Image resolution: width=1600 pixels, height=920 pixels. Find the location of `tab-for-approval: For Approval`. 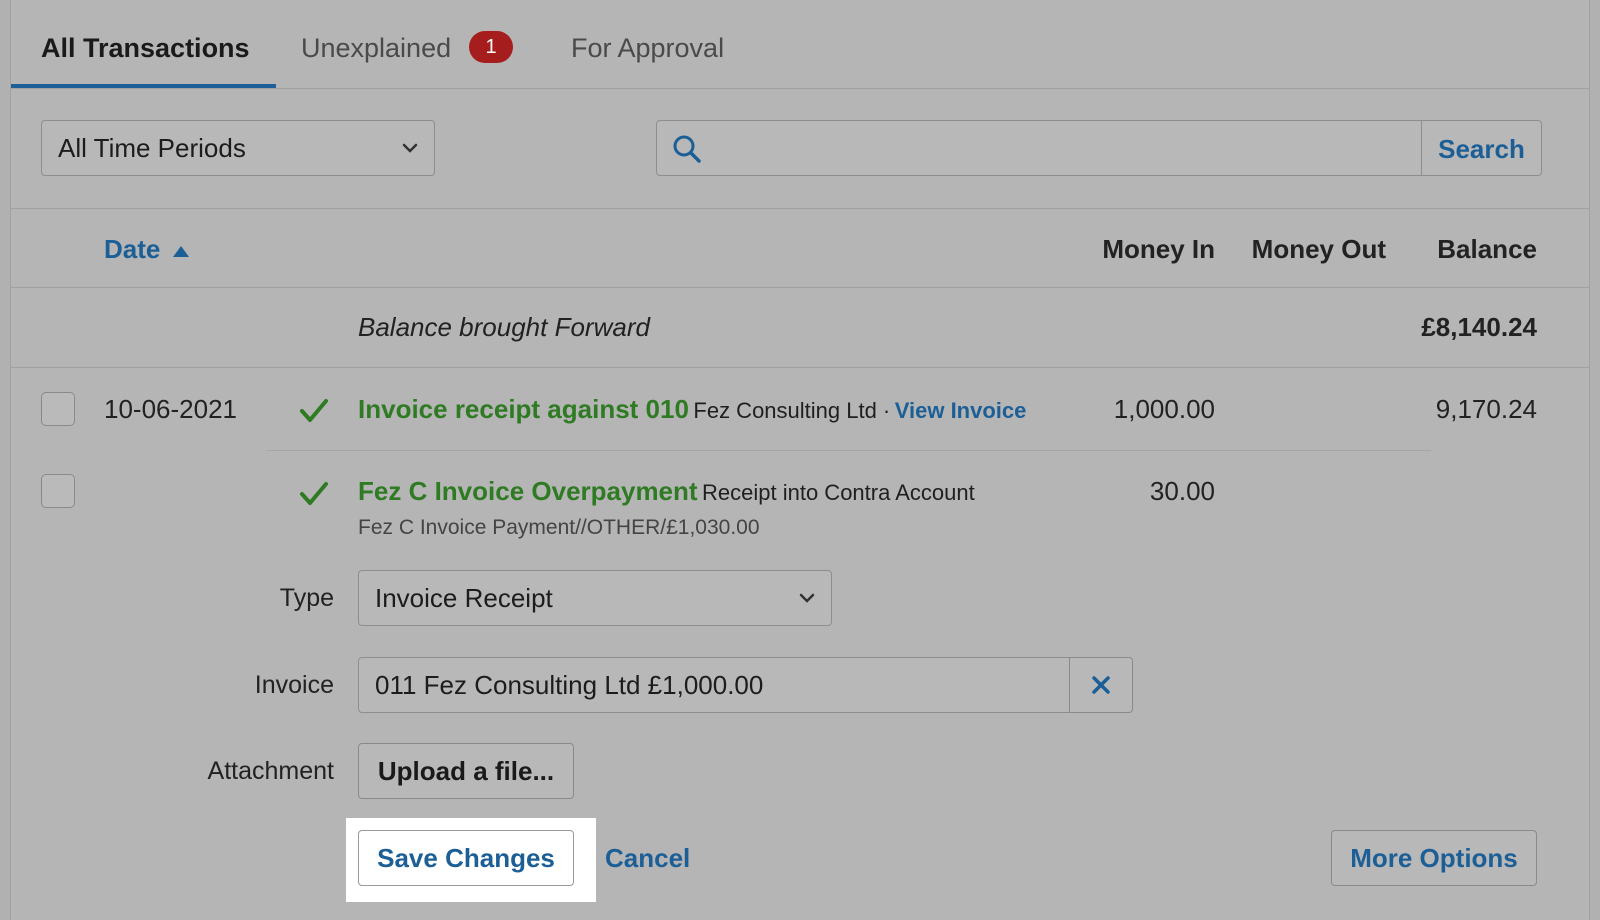

tab-for-approval: For Approval is located at coordinates (647, 44).